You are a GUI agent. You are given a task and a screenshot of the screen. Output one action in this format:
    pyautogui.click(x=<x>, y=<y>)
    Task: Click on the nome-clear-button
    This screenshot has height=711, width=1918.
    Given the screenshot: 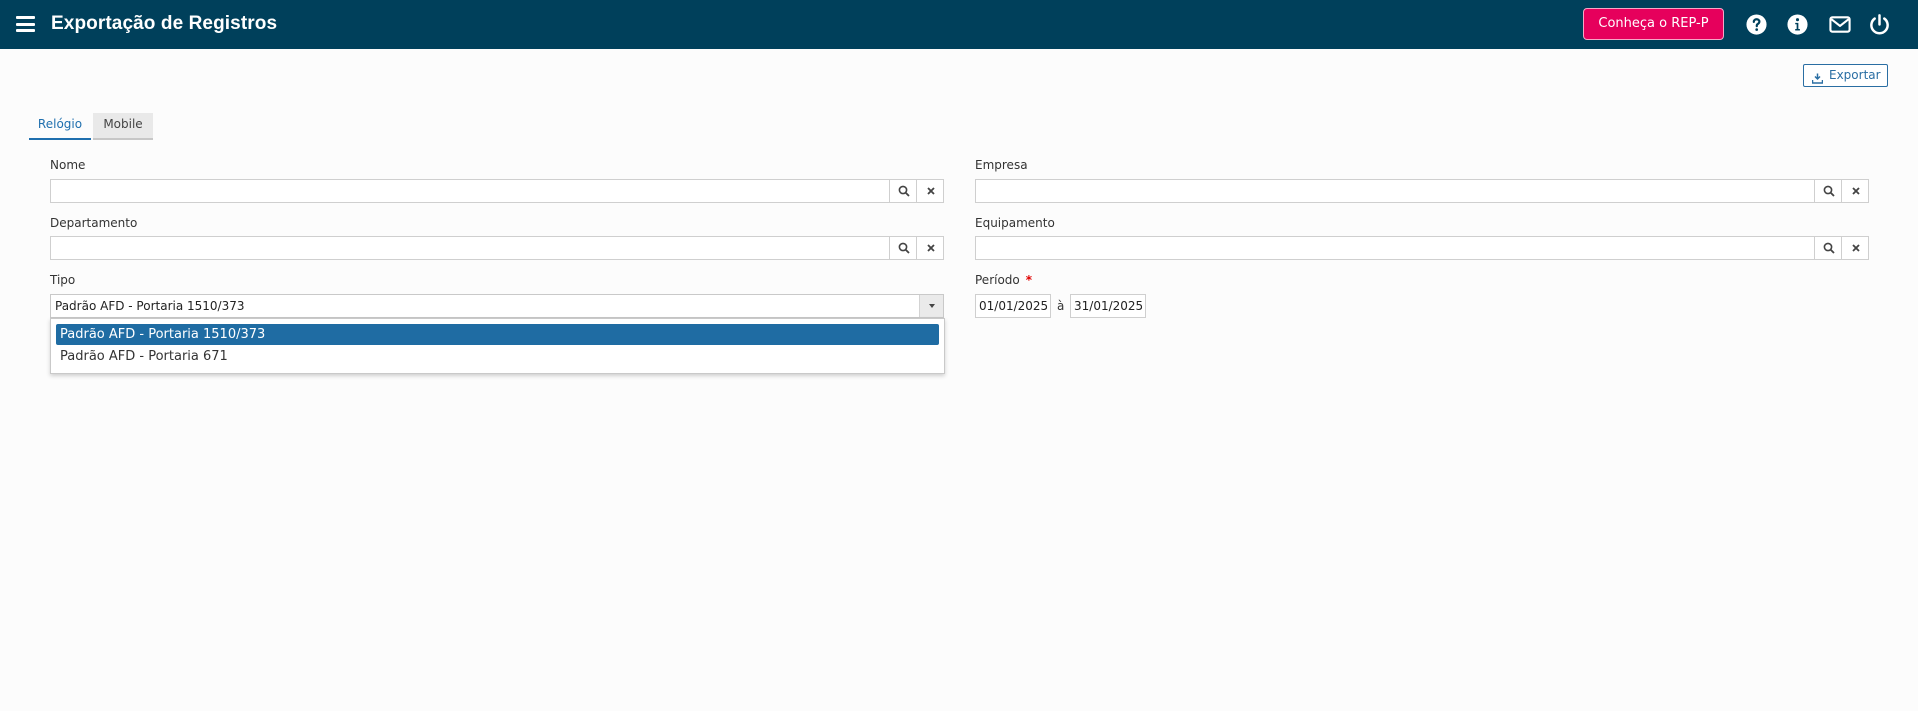 What is the action you would take?
    pyautogui.click(x=929, y=191)
    